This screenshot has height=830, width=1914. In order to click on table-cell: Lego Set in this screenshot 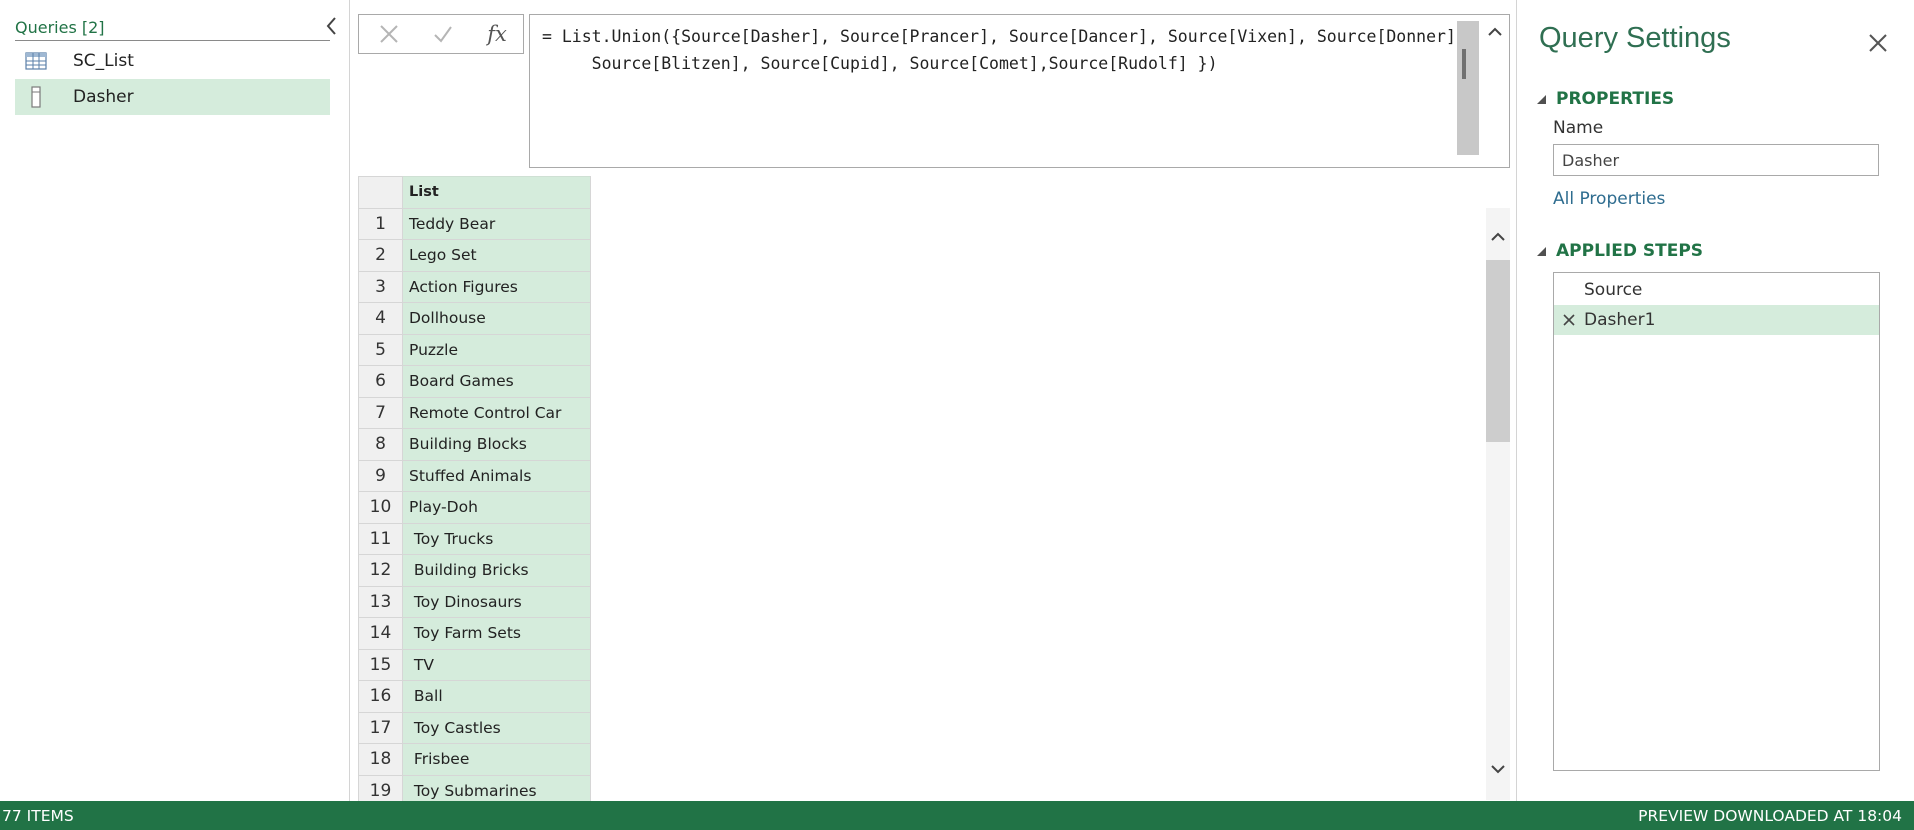, I will do `click(496, 255)`.